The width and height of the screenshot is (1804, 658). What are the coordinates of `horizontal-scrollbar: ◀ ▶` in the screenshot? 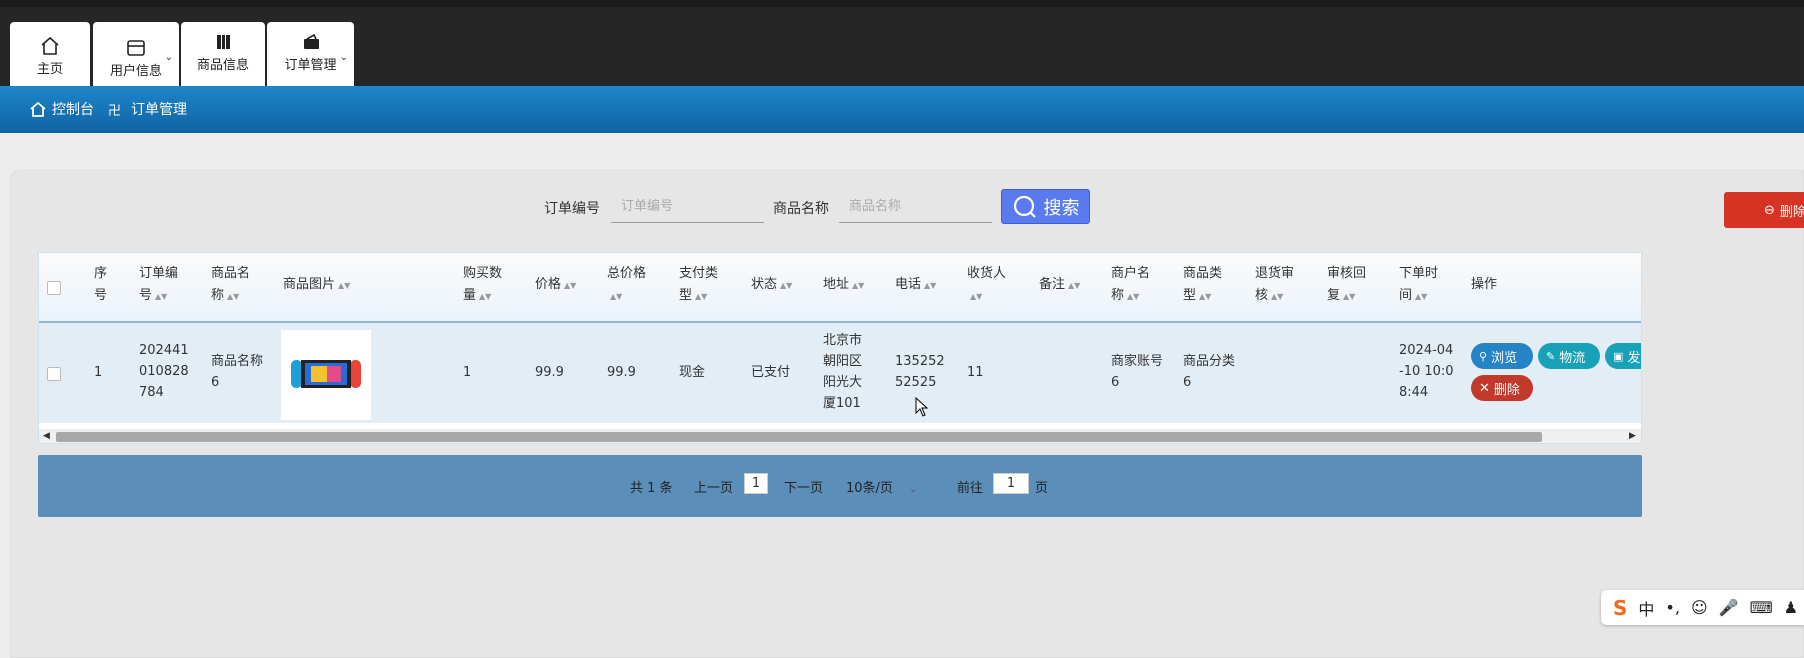 It's located at (840, 436).